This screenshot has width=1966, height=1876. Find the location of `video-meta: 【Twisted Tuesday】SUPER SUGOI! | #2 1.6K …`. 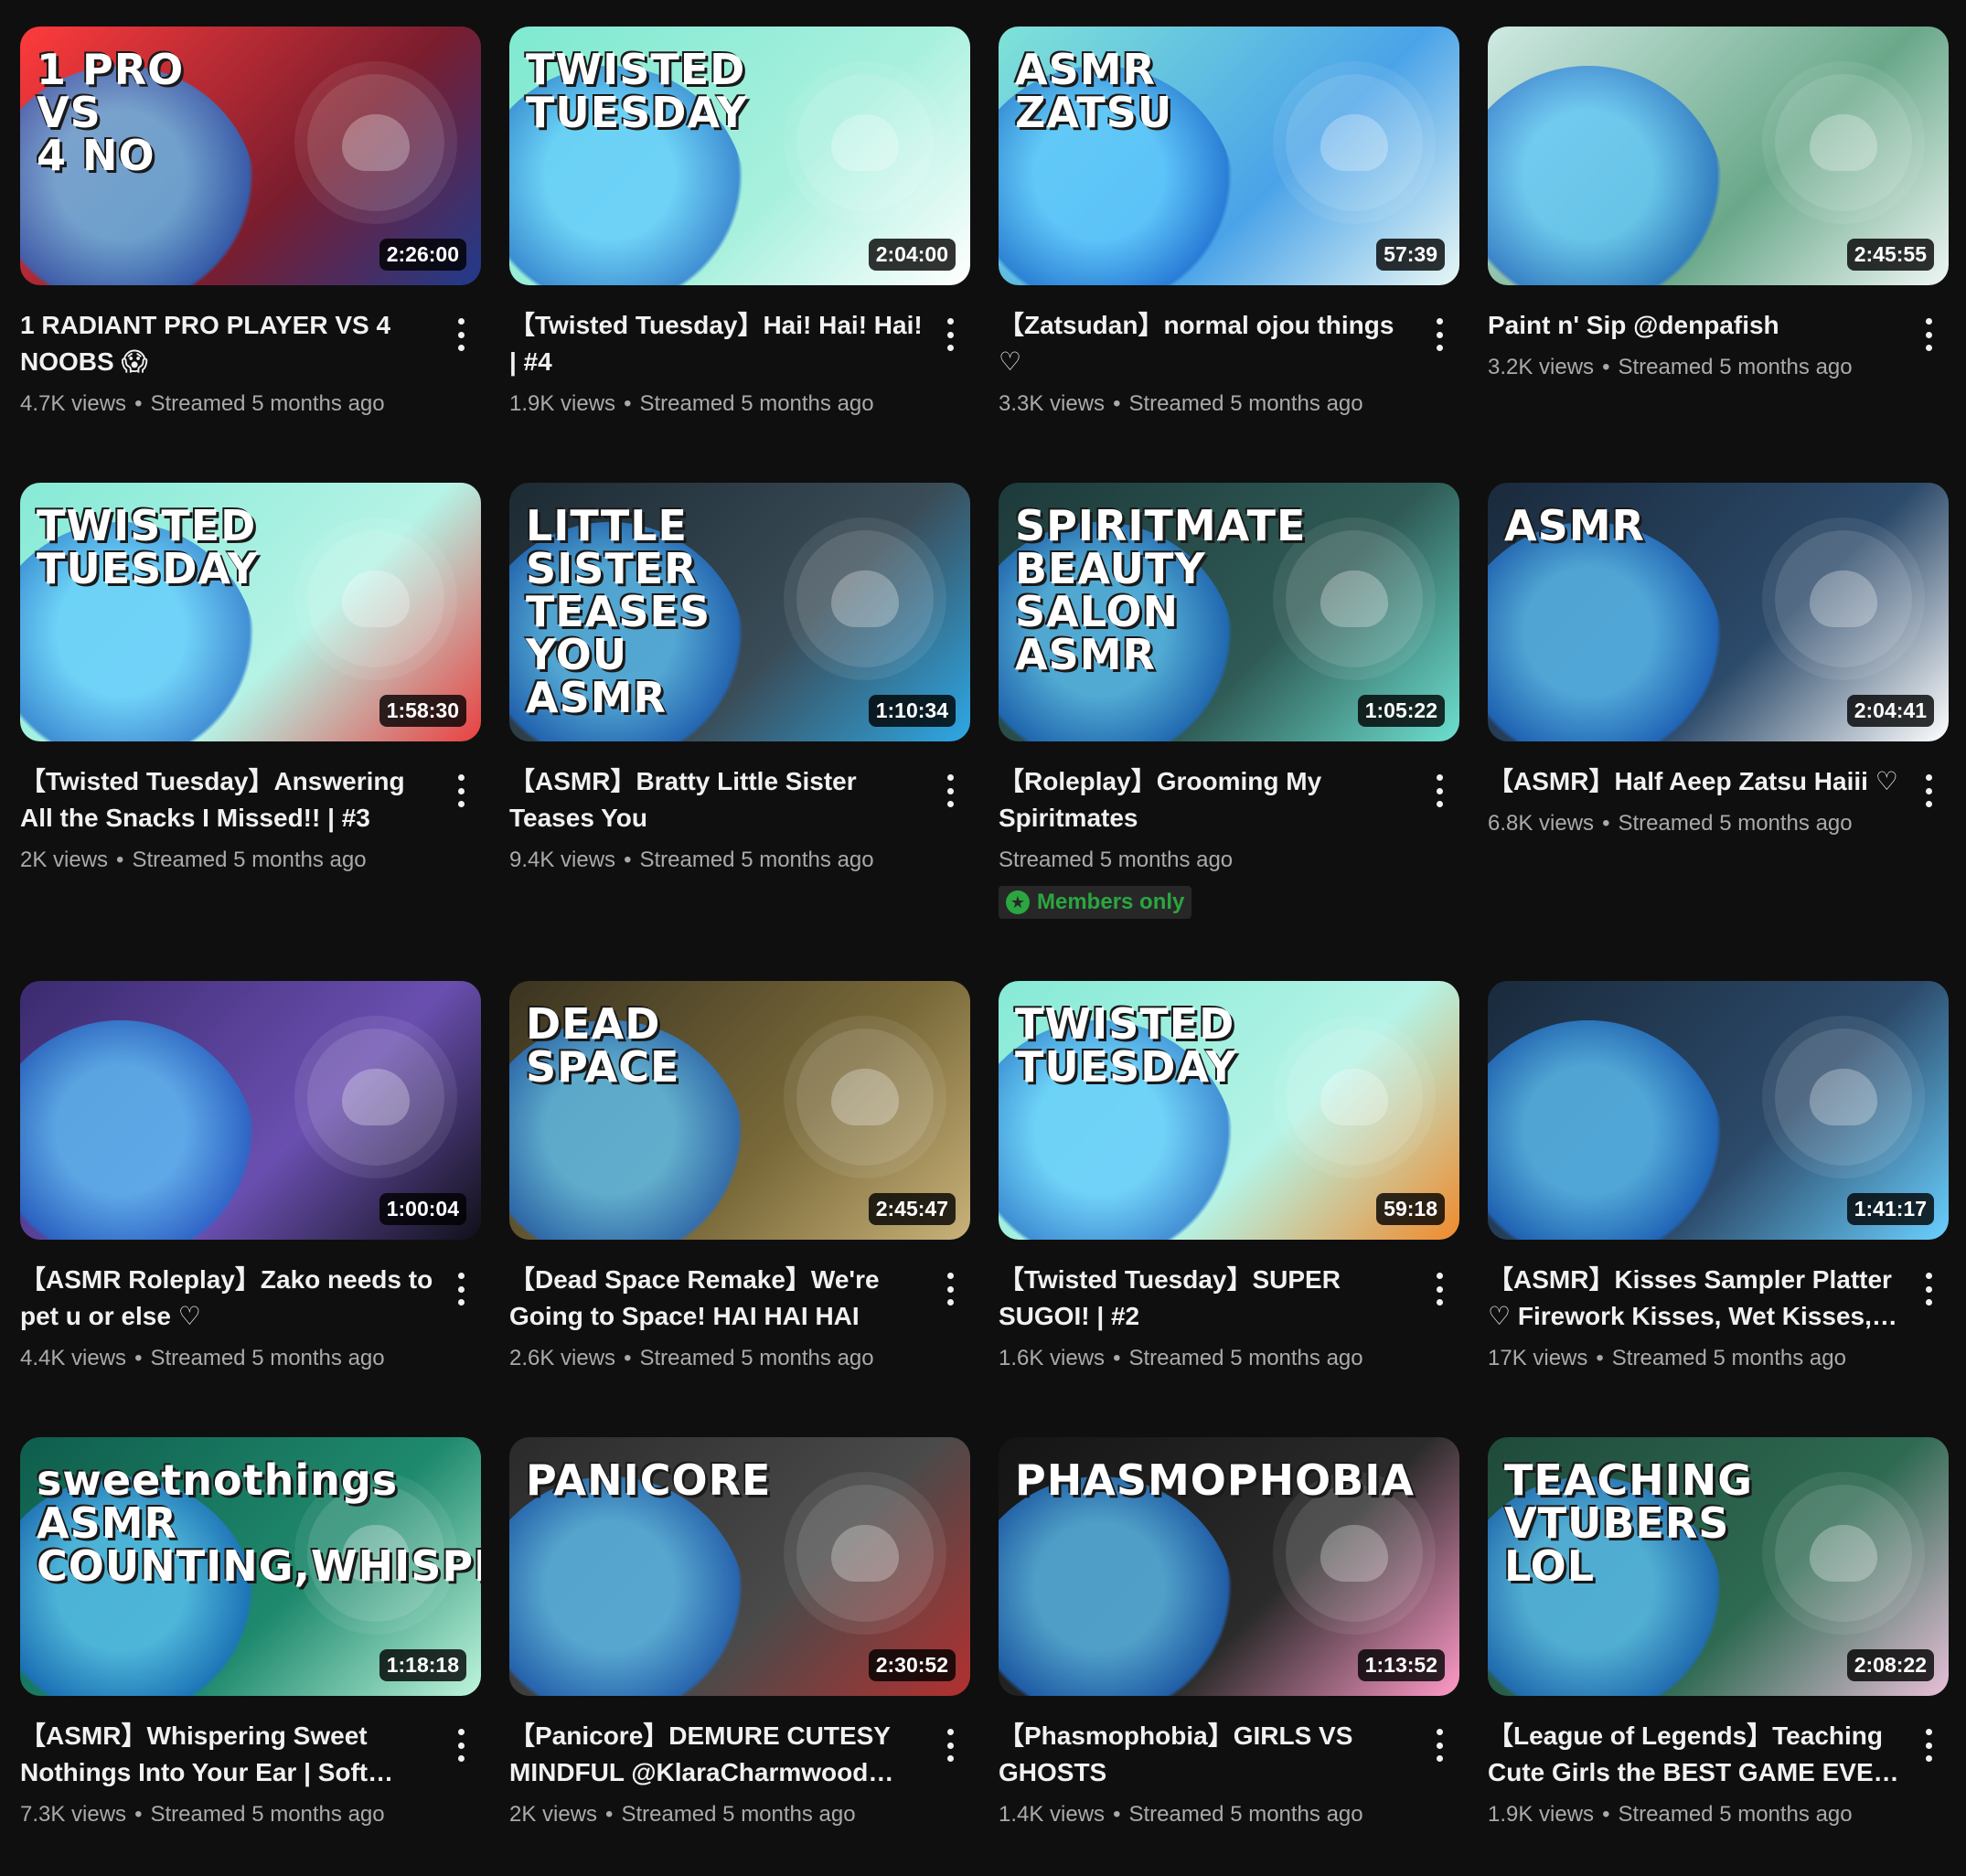

video-meta: 【Twisted Tuesday】SUPER SUGOI! | #2 1.6K … is located at coordinates (1229, 1306).